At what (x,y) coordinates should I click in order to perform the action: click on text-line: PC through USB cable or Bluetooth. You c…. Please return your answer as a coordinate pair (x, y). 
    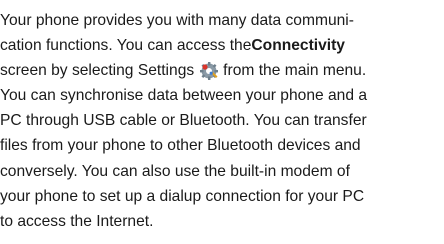
    Looking at the image, I should click on (222, 120).